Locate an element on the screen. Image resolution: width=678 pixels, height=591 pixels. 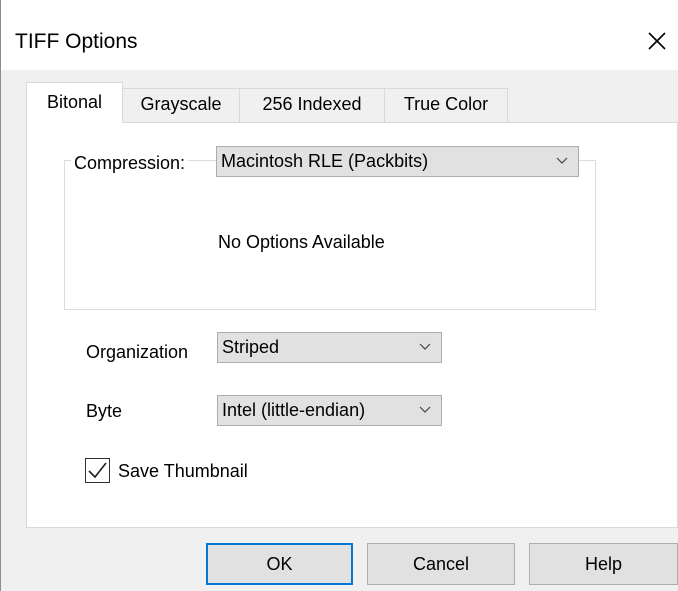
compression-select: Macintosh RLE (Packbits) is located at coordinates (397, 161).